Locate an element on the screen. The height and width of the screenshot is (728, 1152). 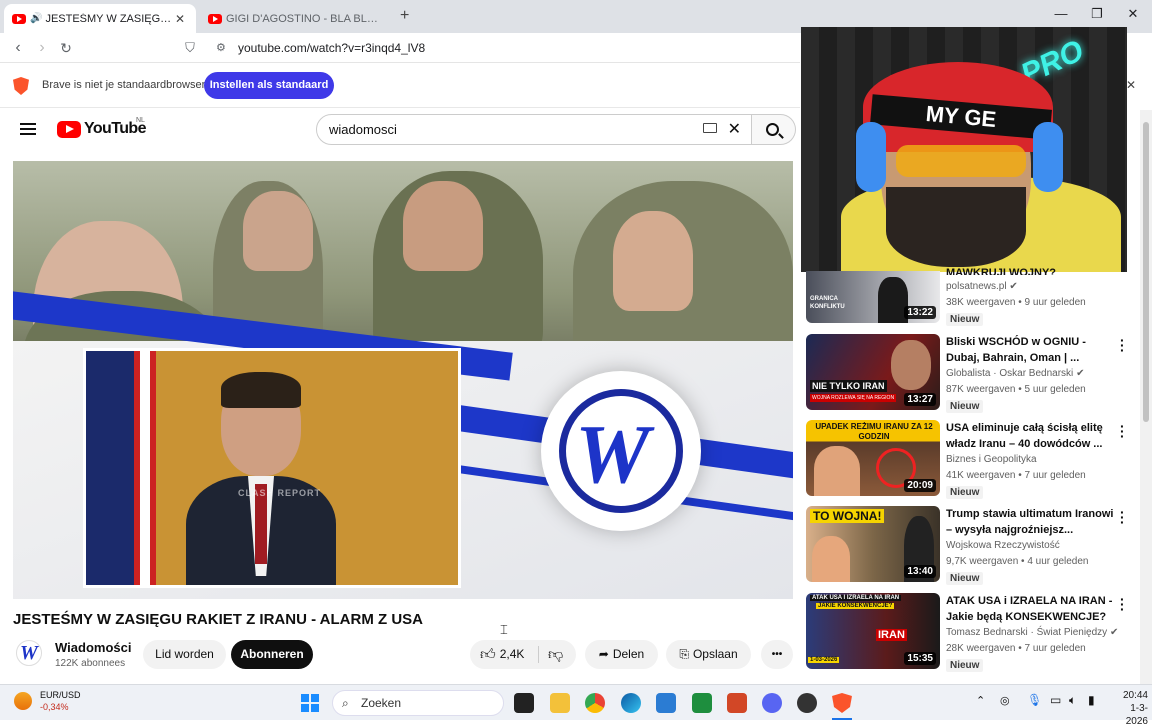
channel-name: Biznes i Geopolityka is located at coordinates (991, 459).